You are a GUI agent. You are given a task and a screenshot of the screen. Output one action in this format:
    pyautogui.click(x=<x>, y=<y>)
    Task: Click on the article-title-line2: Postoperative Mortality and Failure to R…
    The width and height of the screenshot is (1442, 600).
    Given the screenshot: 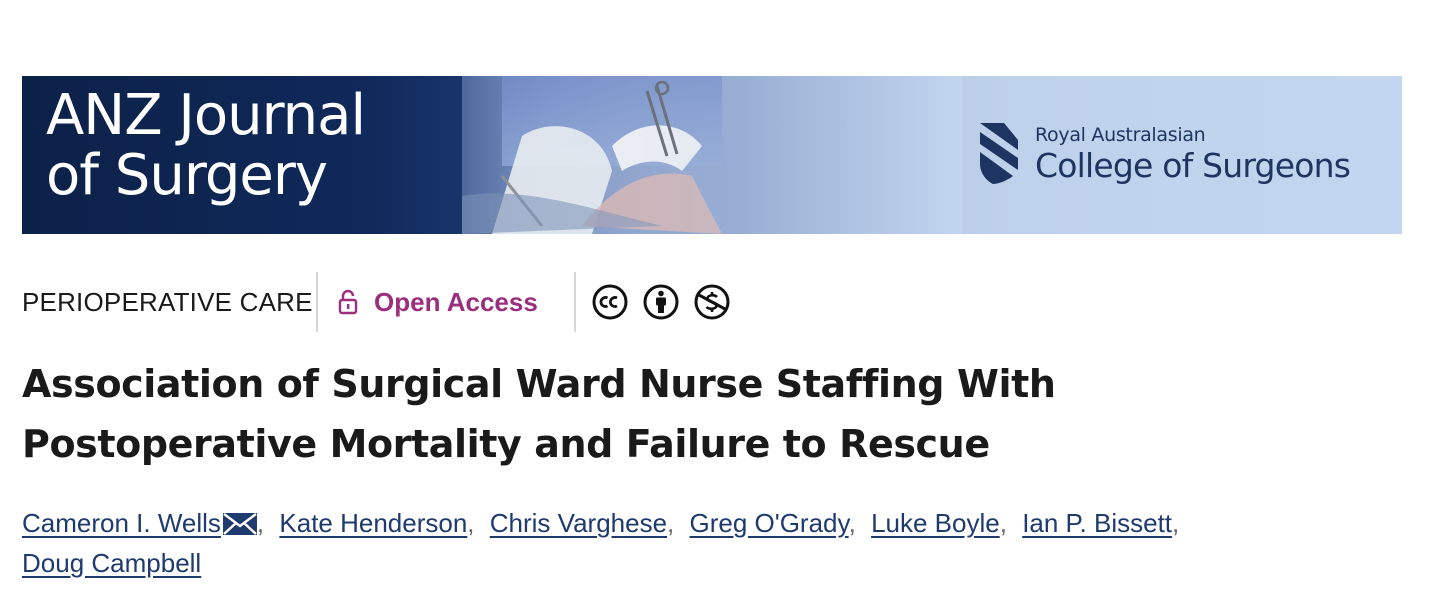 What is the action you would take?
    pyautogui.click(x=506, y=444)
    